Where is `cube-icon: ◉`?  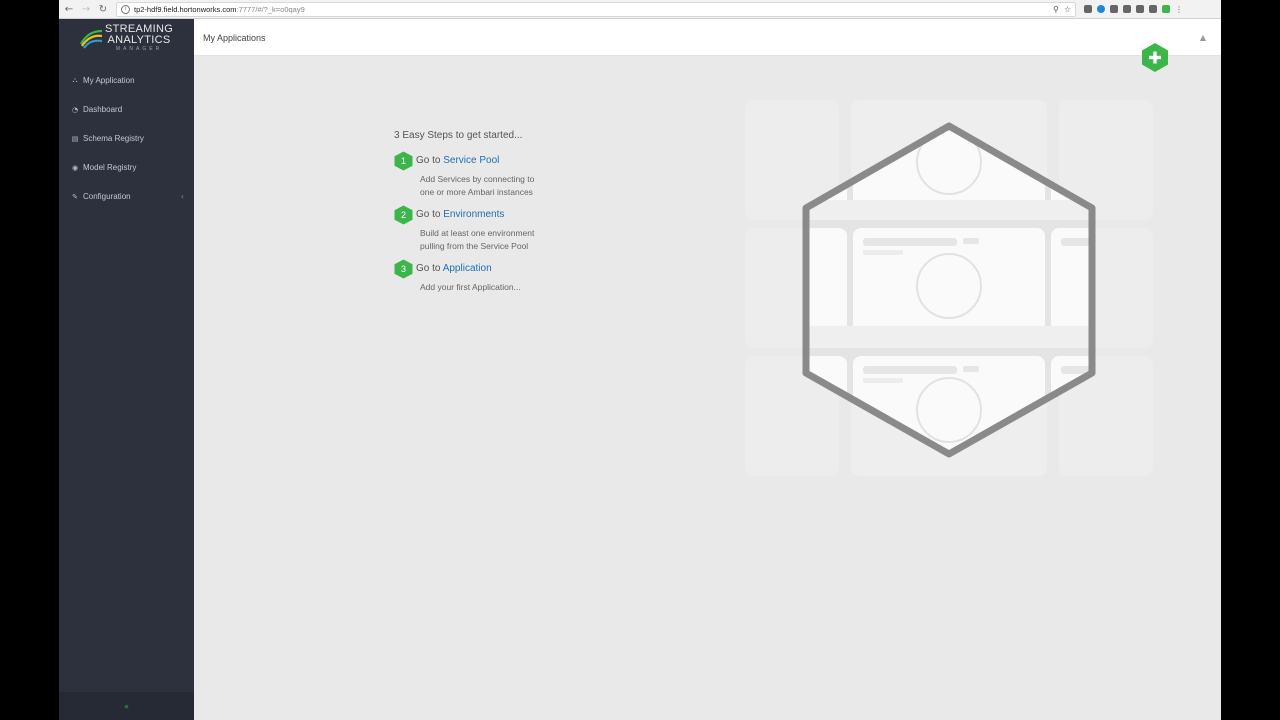
cube-icon: ◉ is located at coordinates (75, 167).